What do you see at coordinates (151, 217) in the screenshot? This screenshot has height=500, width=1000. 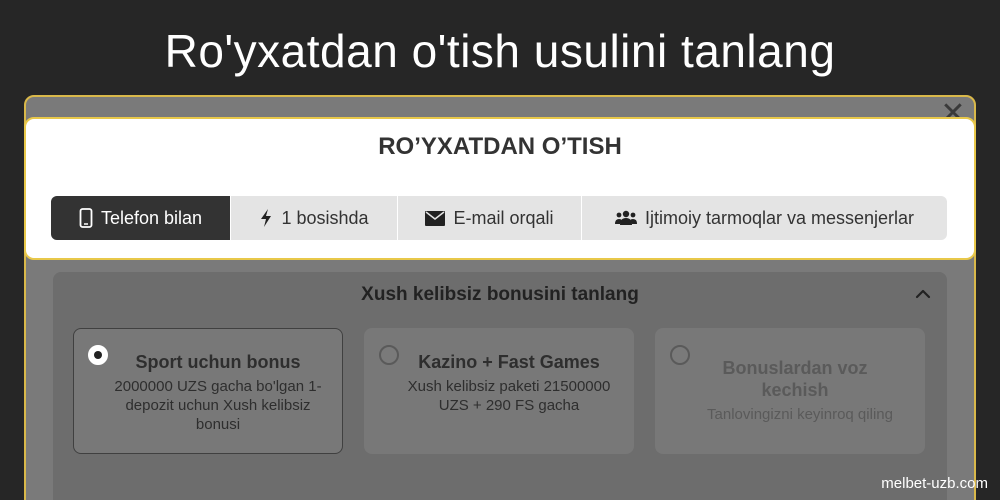 I see `tab-label: Telefon bilan` at bounding box center [151, 217].